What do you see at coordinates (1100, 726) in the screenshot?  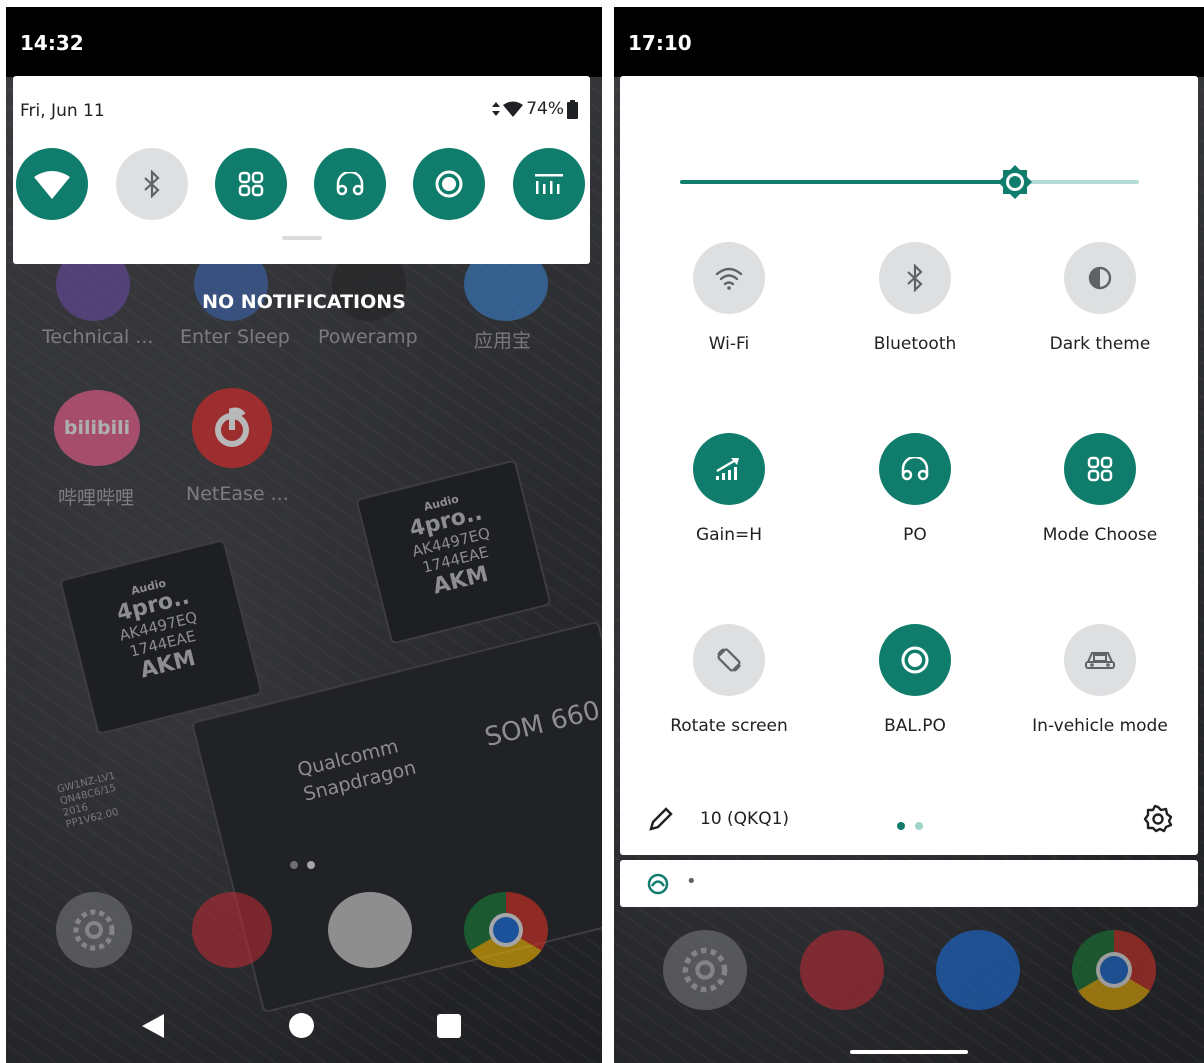 I see `qs-tile-label: In-vehicle mode` at bounding box center [1100, 726].